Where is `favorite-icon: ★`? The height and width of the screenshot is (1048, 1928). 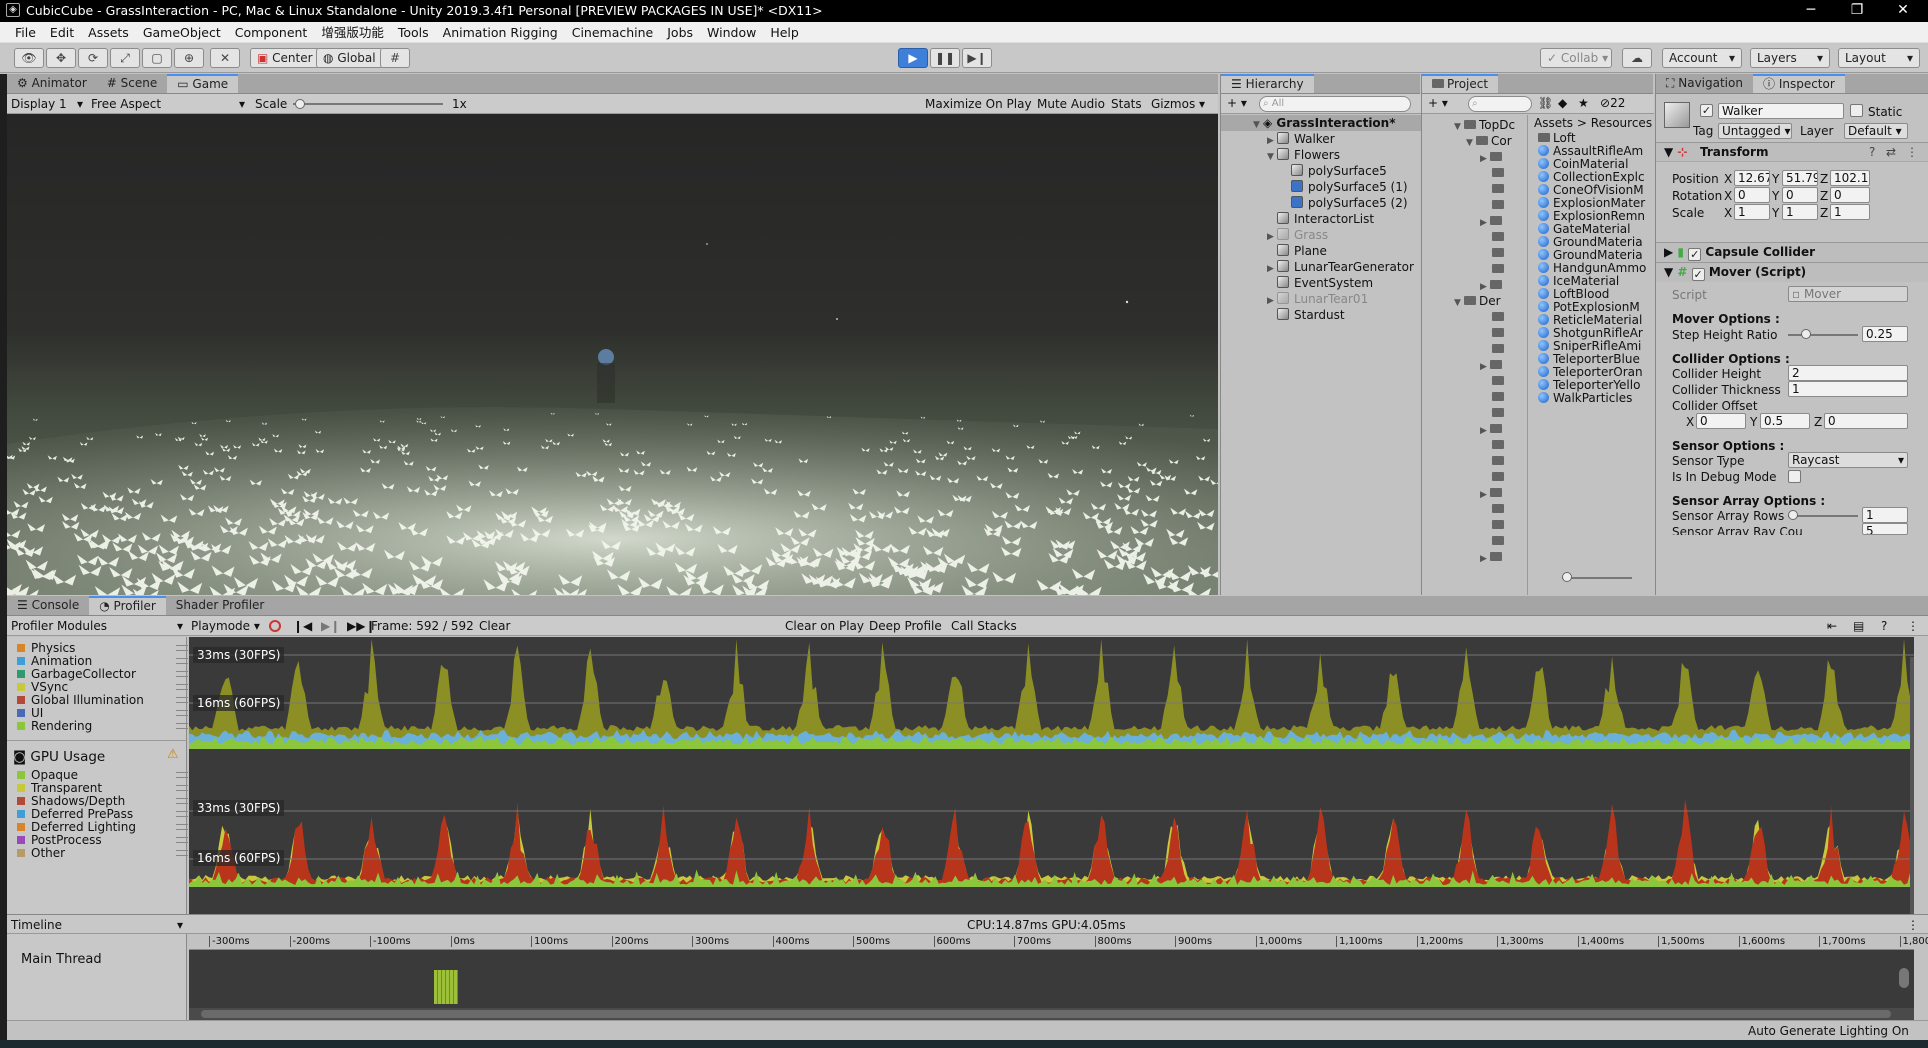
favorite-icon: ★ is located at coordinates (1583, 103).